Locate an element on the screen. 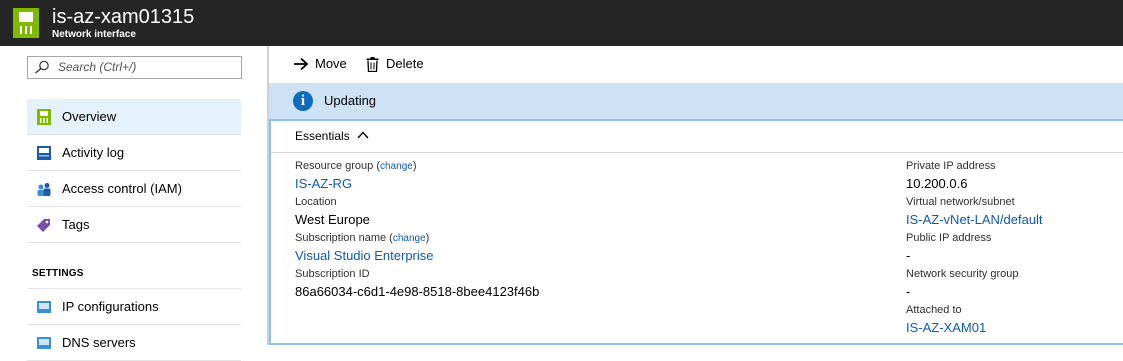  subscription-name-link: Visual Studio Enterprise is located at coordinates (364, 256).